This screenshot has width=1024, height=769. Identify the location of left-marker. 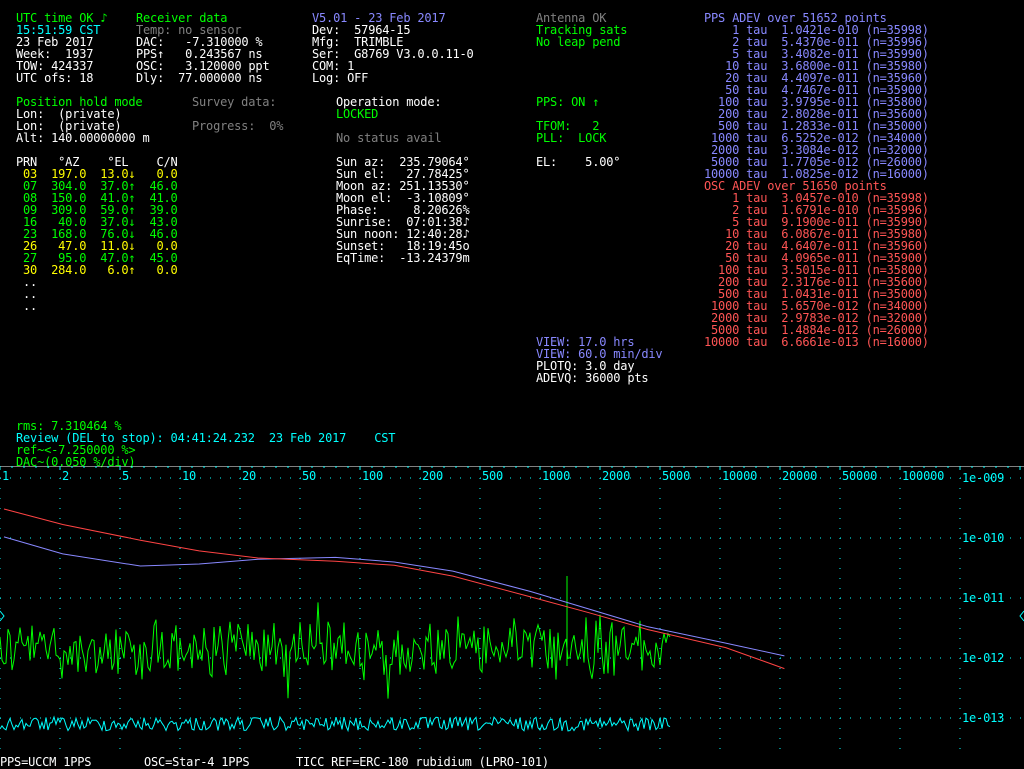
(2, 616).